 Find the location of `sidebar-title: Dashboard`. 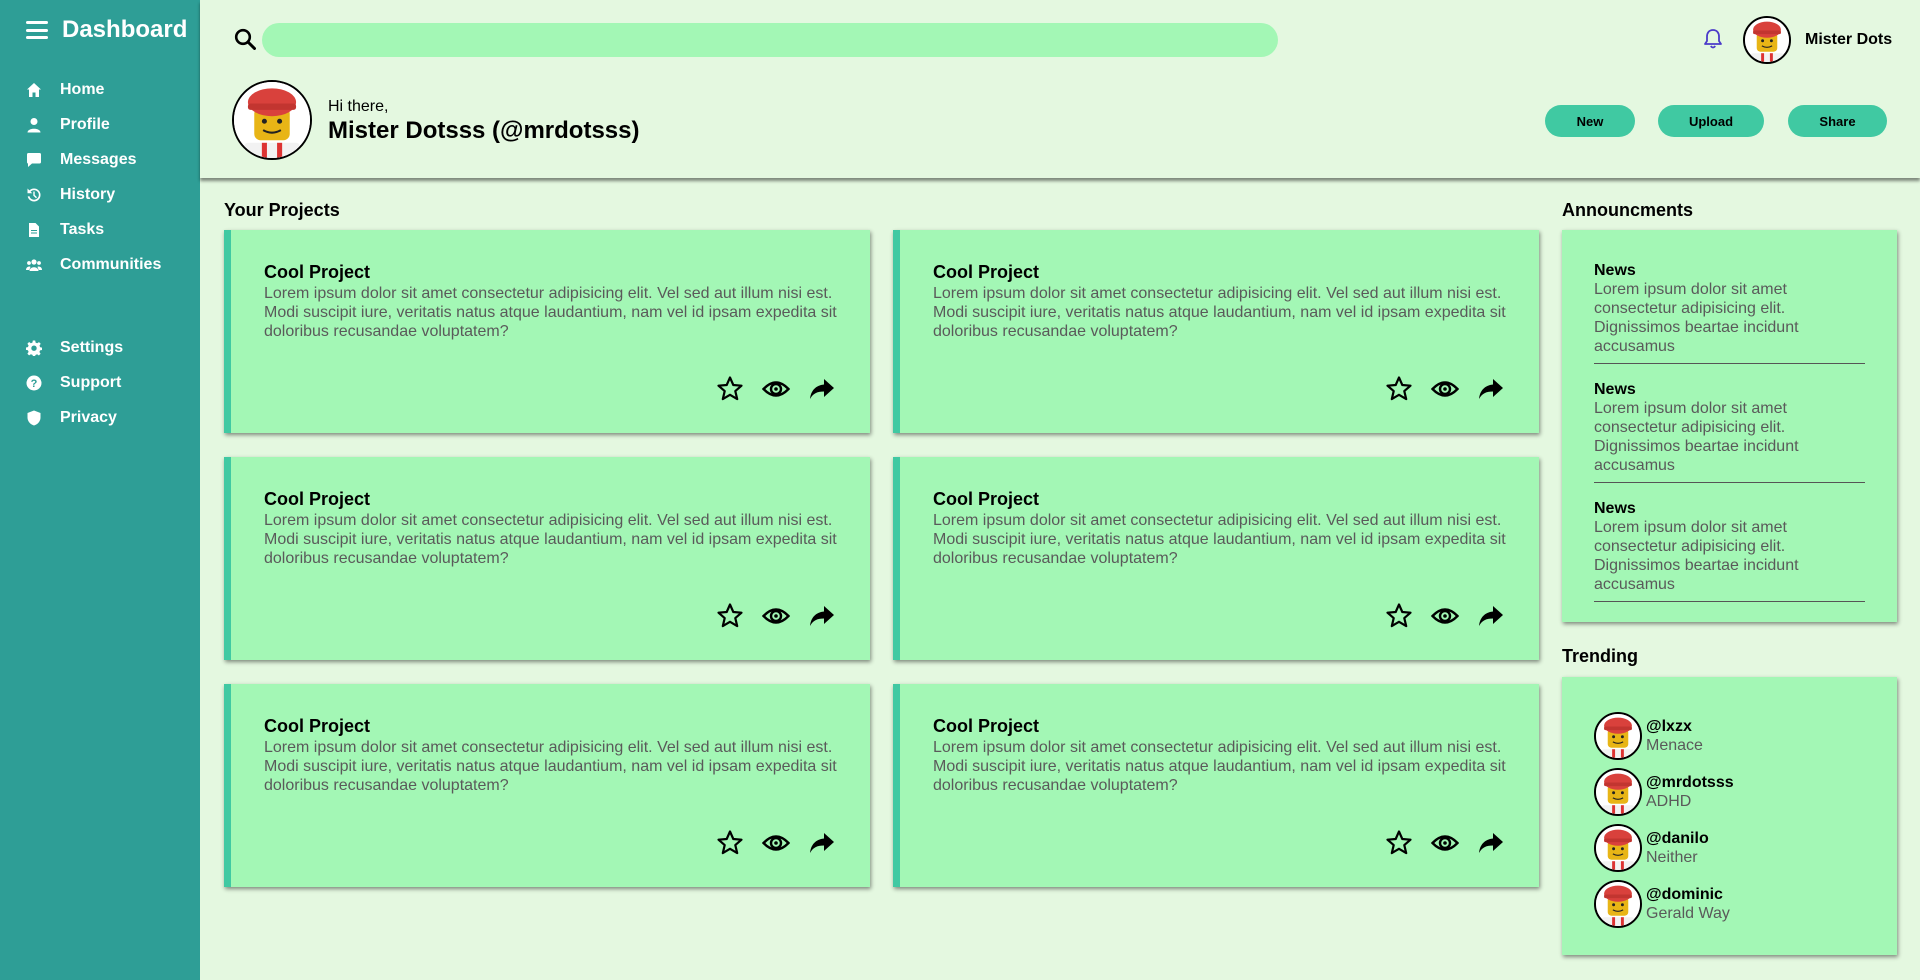

sidebar-title: Dashboard is located at coordinates (125, 29).